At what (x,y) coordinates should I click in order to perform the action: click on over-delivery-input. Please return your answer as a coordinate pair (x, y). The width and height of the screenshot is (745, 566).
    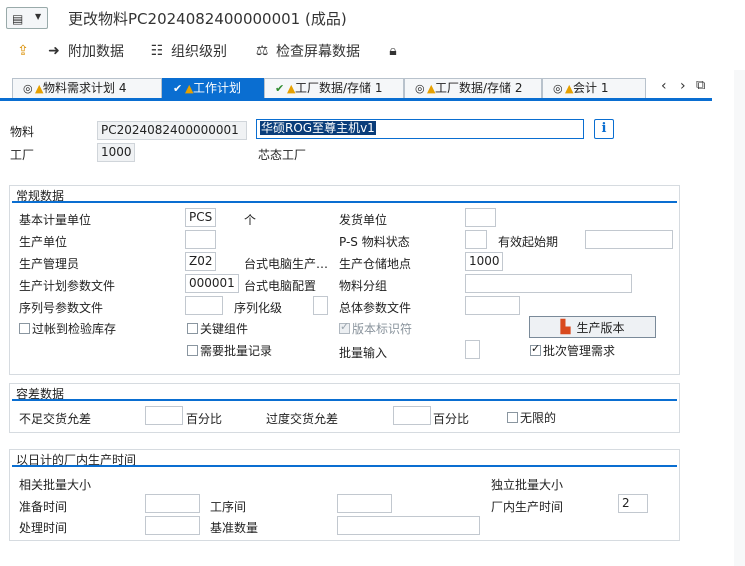
    Looking at the image, I should click on (412, 415).